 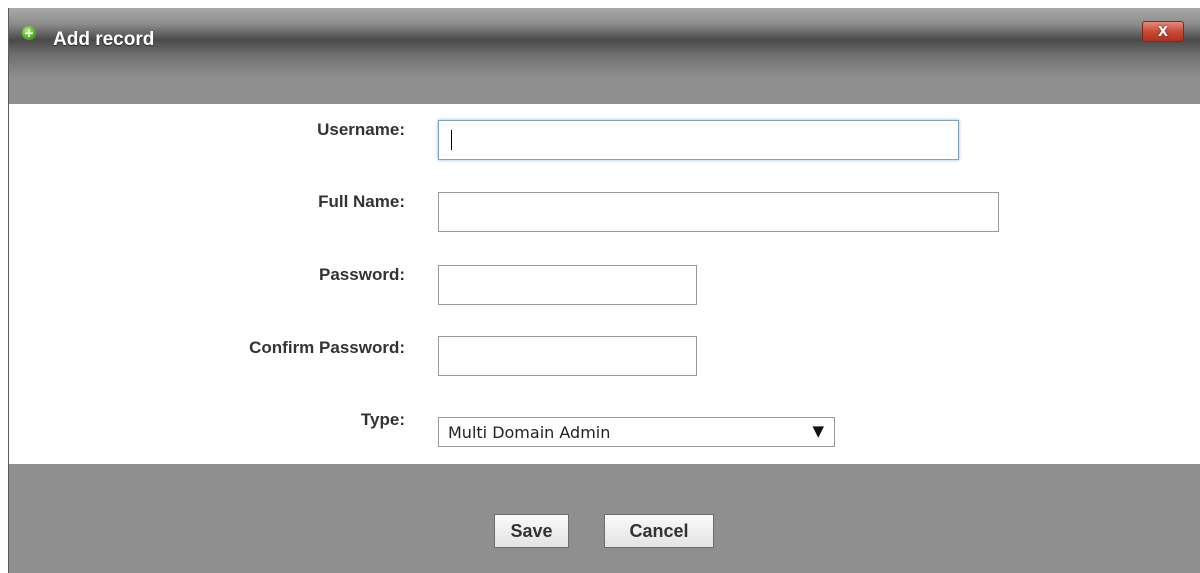 I want to click on confirm-password-input, so click(x=567, y=356).